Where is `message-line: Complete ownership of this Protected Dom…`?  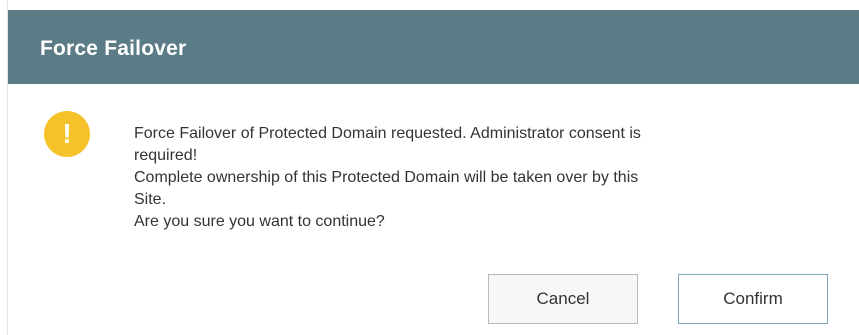
message-line: Complete ownership of this Protected Dom… is located at coordinates (386, 177).